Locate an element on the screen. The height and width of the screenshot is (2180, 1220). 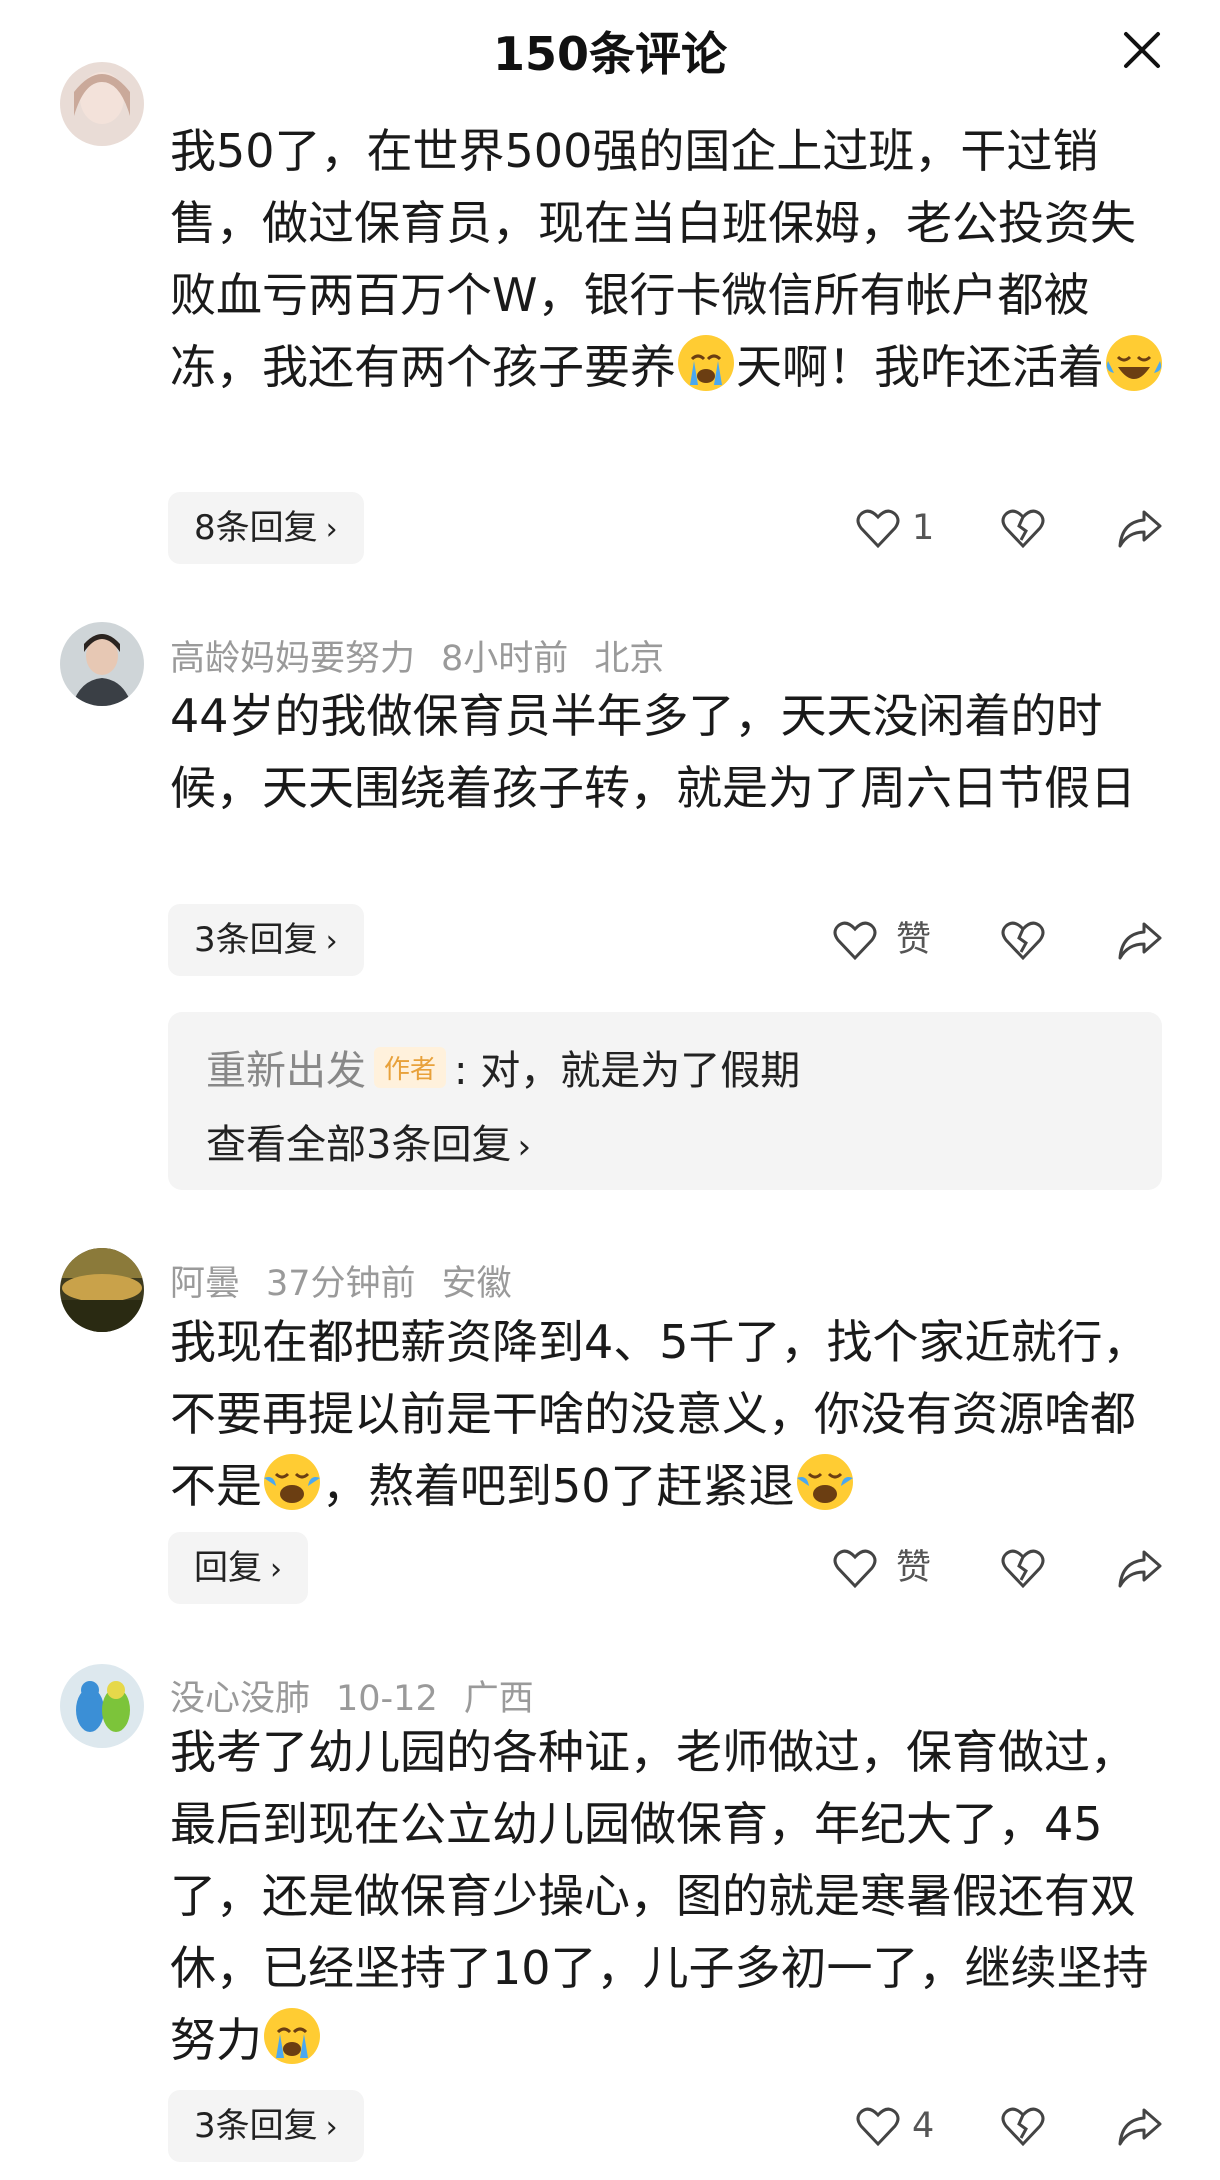
like-count: 4 is located at coordinates (923, 2126).